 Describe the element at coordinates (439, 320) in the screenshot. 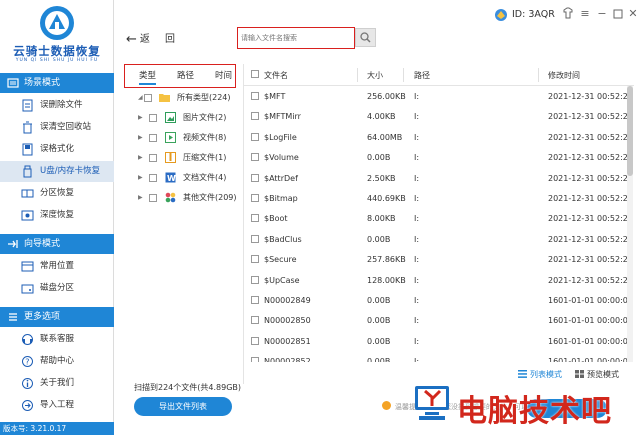

I see `table-row: N00002850 0.00B I: 1601-01-01 00:00:00` at that location.